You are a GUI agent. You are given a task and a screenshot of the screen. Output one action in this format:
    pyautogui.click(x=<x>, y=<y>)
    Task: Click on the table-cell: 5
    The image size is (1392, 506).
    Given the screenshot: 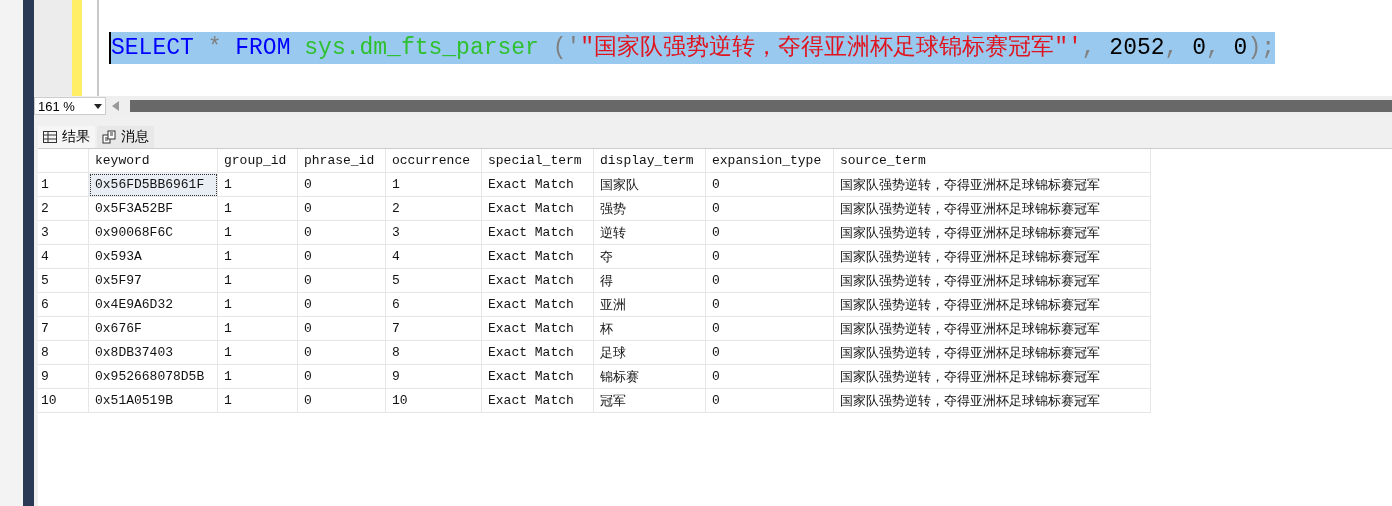 What is the action you would take?
    pyautogui.click(x=434, y=281)
    